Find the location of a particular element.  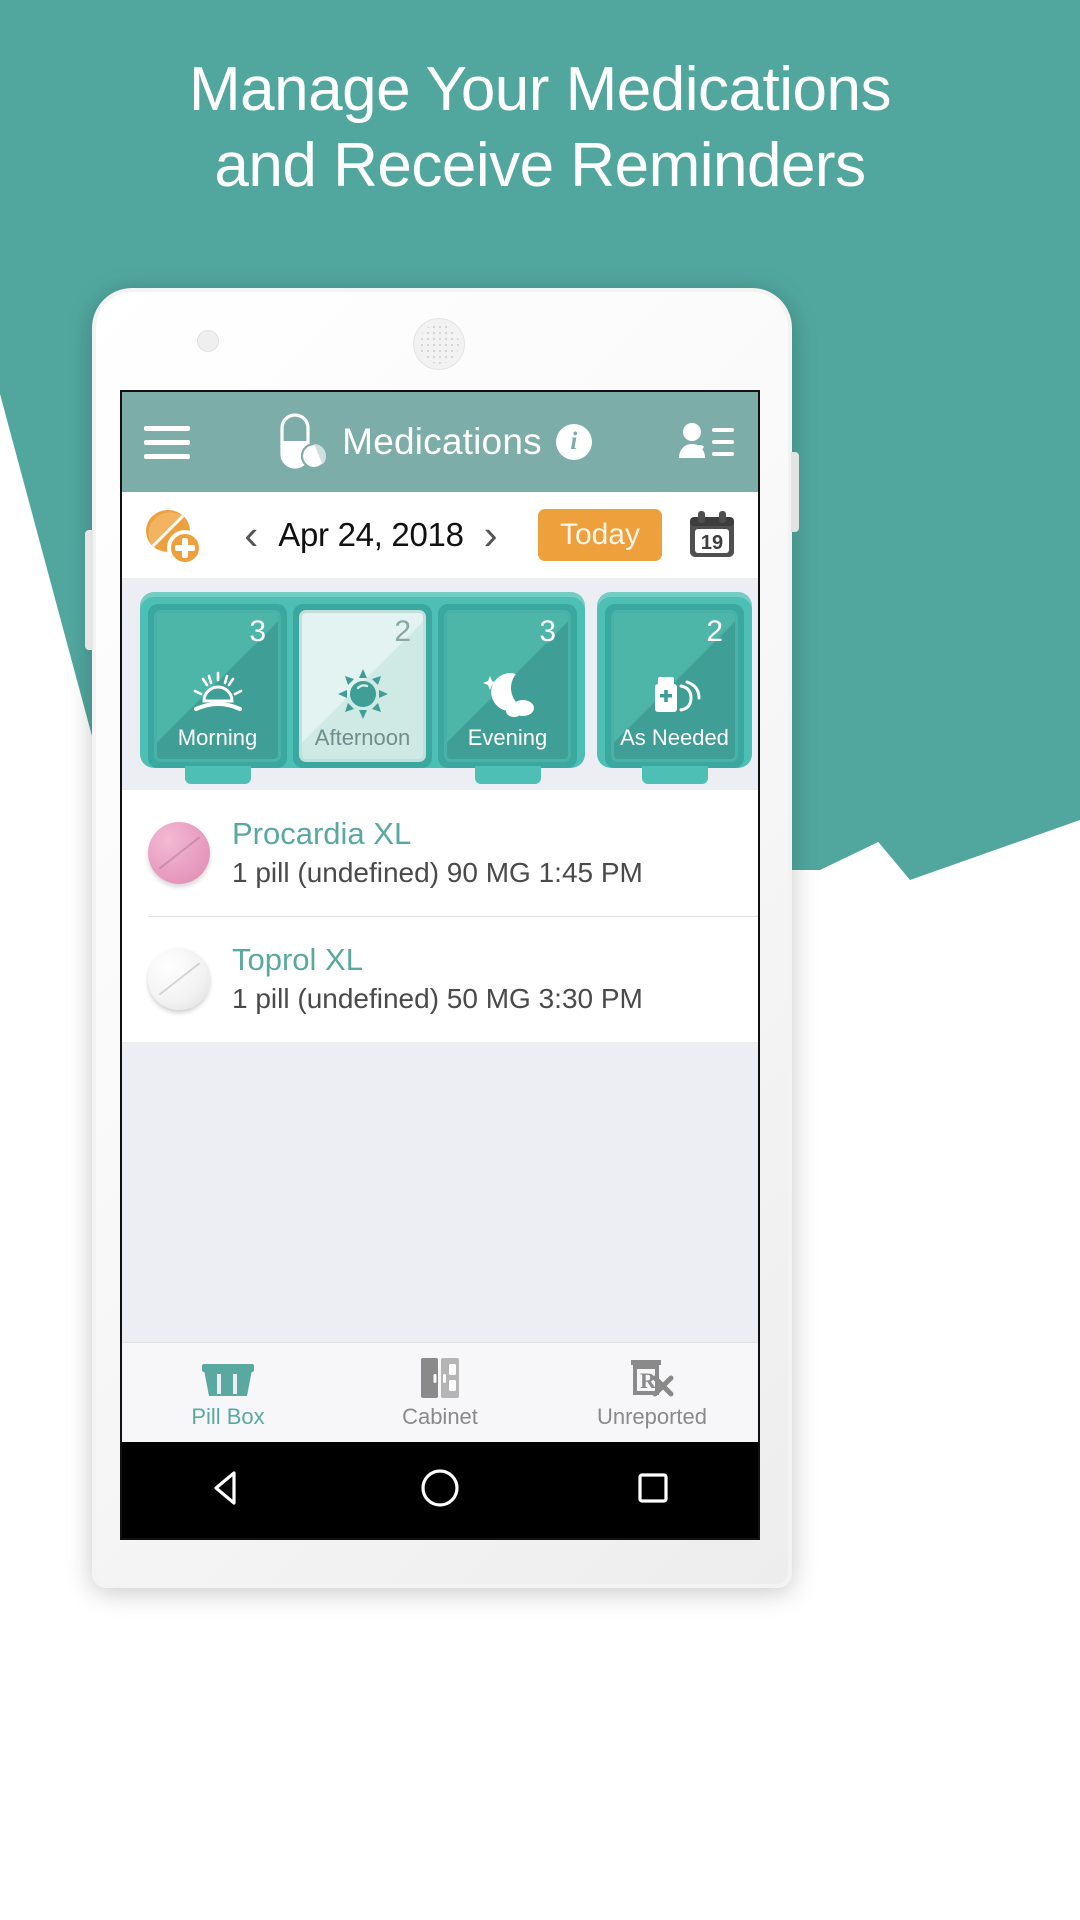

unreported-rx-icon: R is located at coordinates (652, 1378).